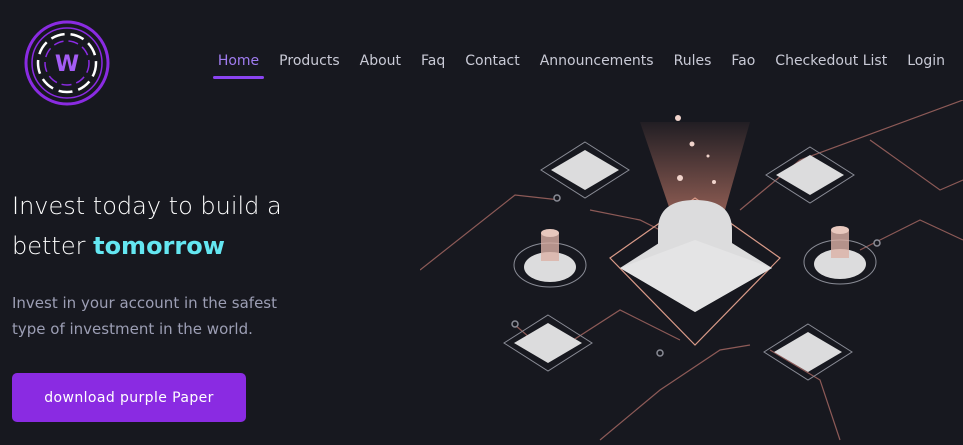 The width and height of the screenshot is (963, 445). I want to click on logo-icon: W, so click(67, 63).